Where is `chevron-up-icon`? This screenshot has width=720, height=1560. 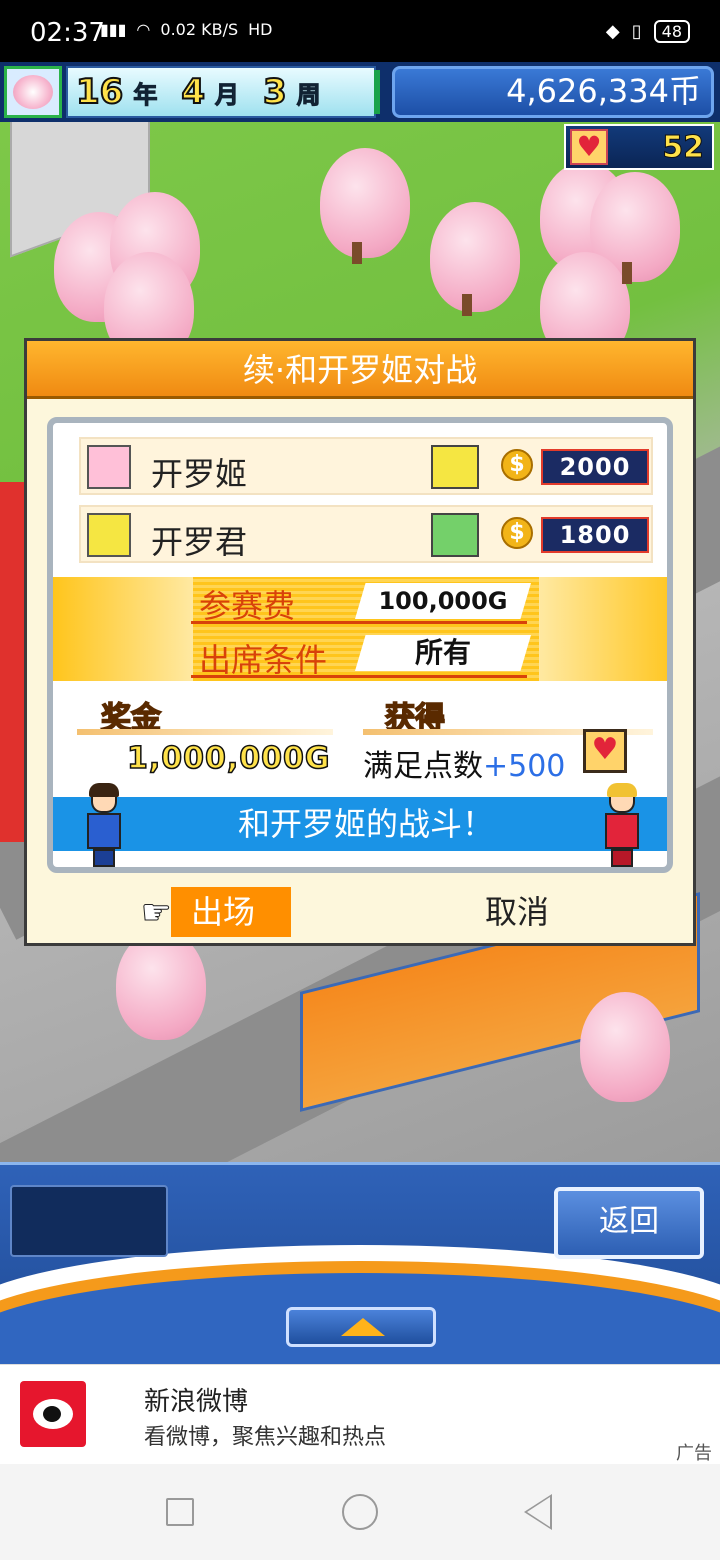 chevron-up-icon is located at coordinates (363, 1327).